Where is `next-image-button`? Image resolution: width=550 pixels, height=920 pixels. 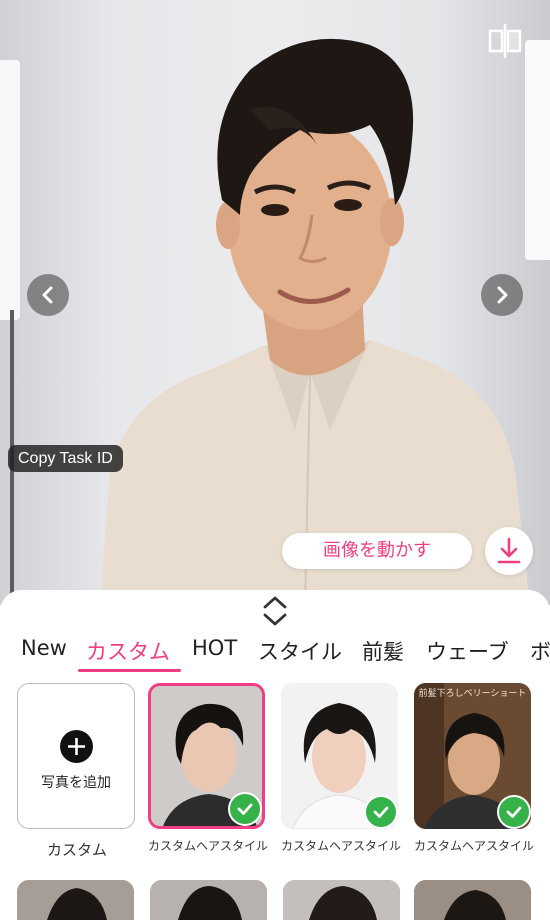 next-image-button is located at coordinates (502, 295).